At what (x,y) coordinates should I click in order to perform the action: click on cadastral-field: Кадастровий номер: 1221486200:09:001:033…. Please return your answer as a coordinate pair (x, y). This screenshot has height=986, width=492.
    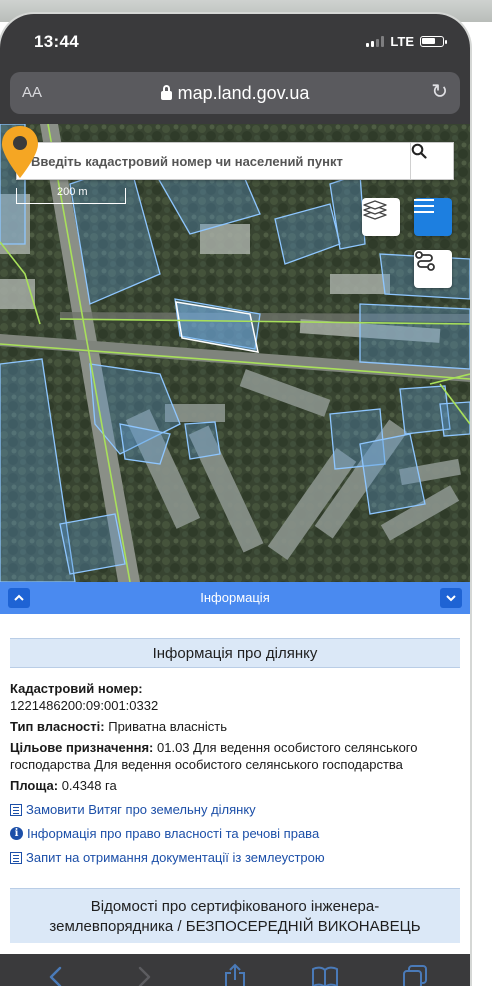
    Looking at the image, I should click on (235, 697).